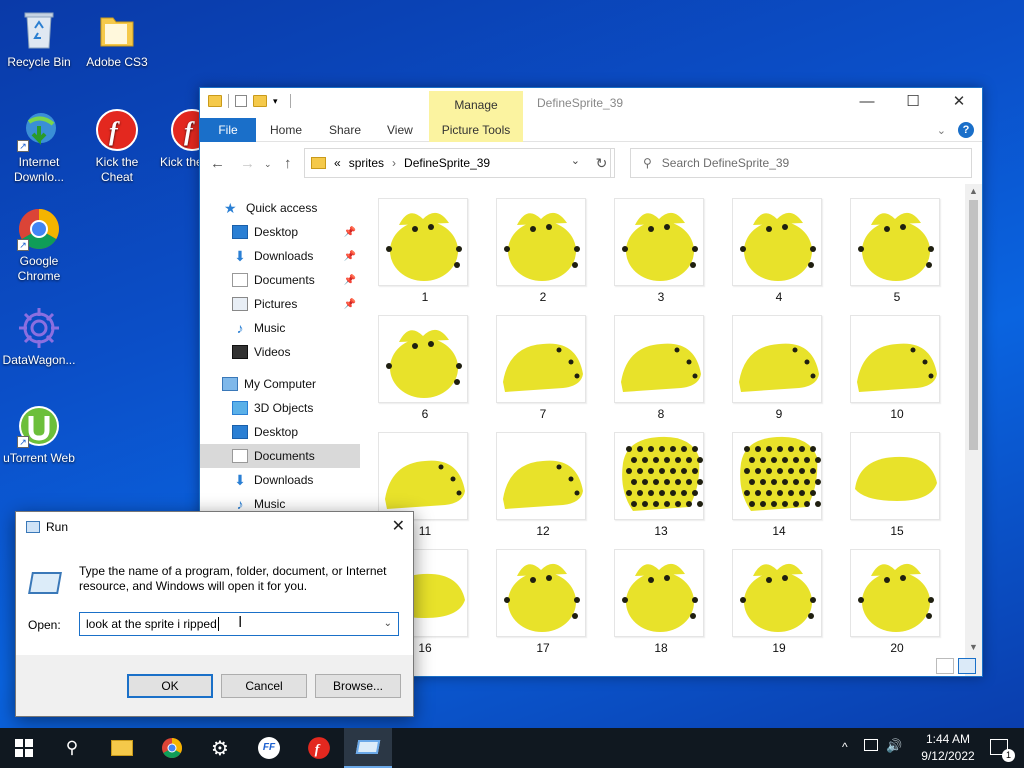  I want to click on file-item: 18, so click(673, 607).